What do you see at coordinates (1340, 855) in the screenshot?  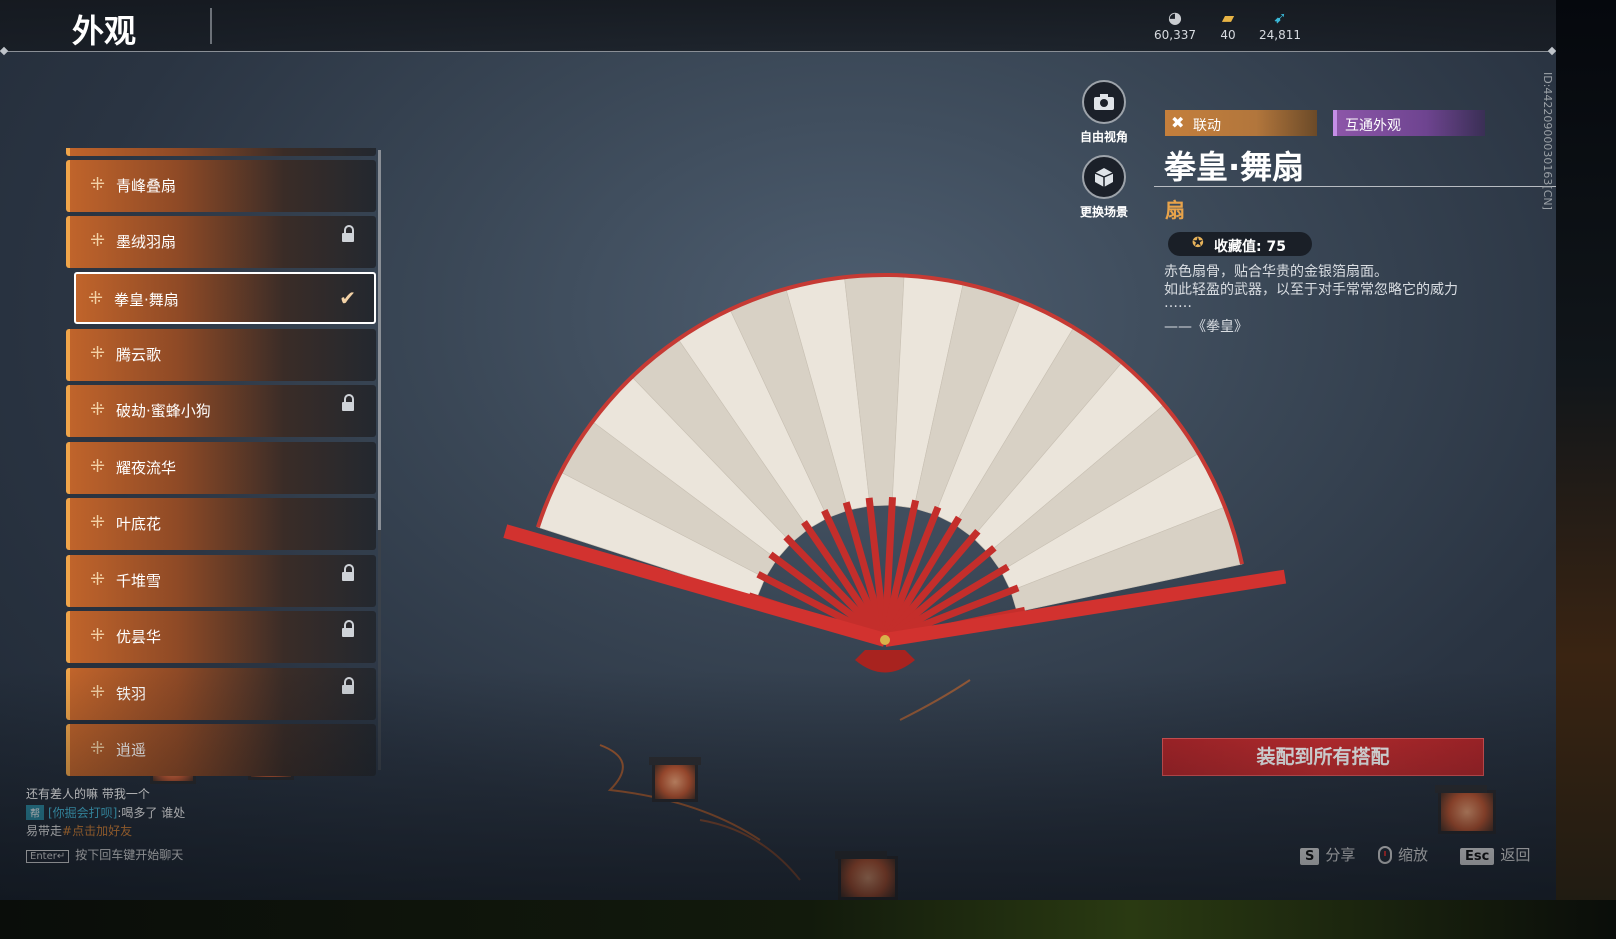 I see `share-label: 分享` at bounding box center [1340, 855].